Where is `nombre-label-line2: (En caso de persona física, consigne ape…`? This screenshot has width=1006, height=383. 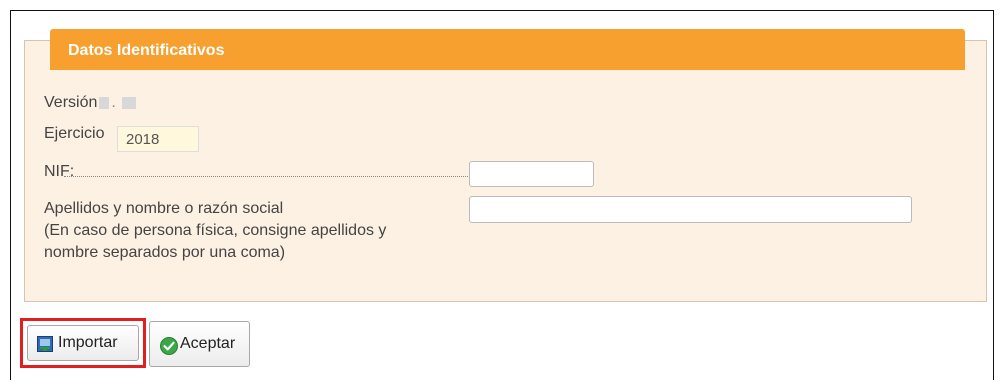 nombre-label-line2: (En caso de persona física, consigne ape… is located at coordinates (215, 230).